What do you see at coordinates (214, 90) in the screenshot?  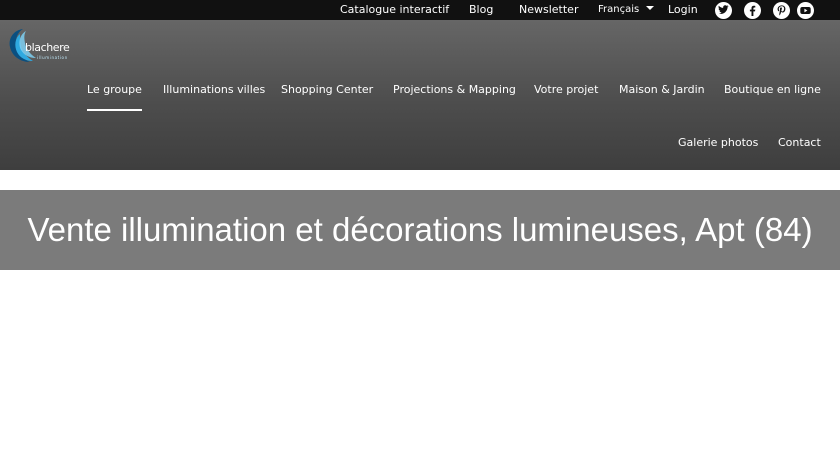 I see `nav-item-illuminations-villes: Illuminations villes` at bounding box center [214, 90].